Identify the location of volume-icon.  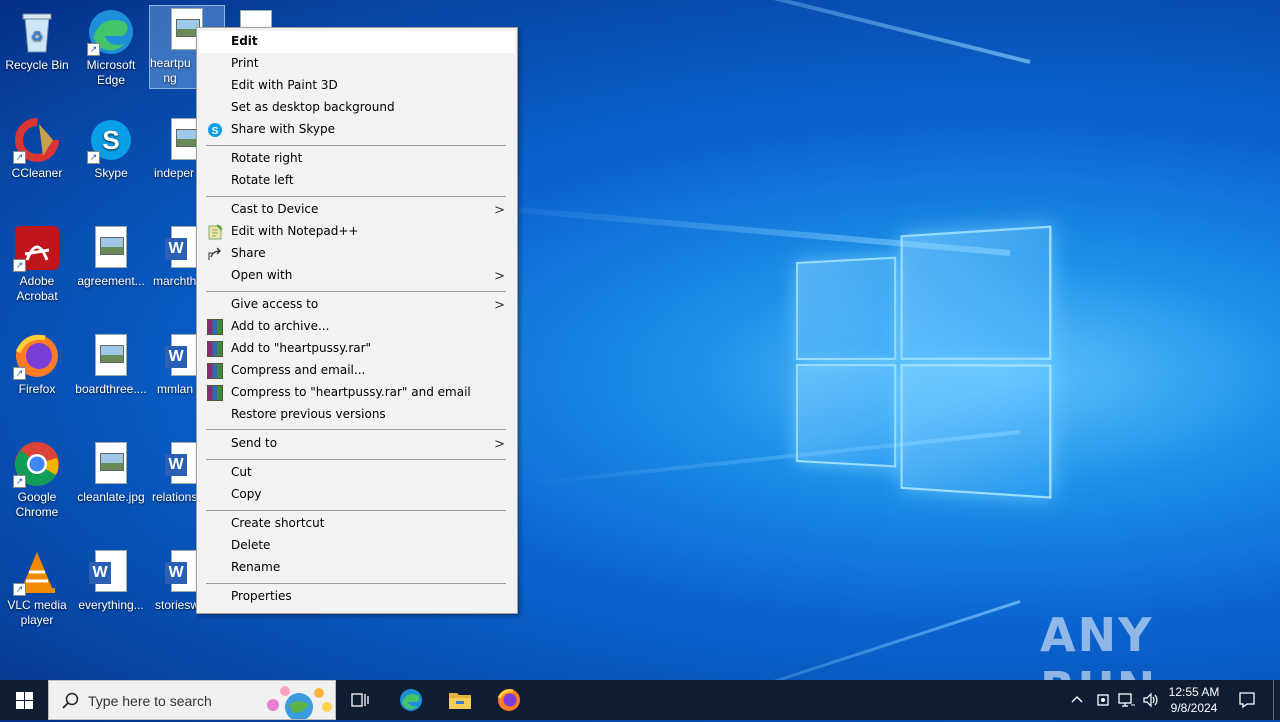
(1151, 701).